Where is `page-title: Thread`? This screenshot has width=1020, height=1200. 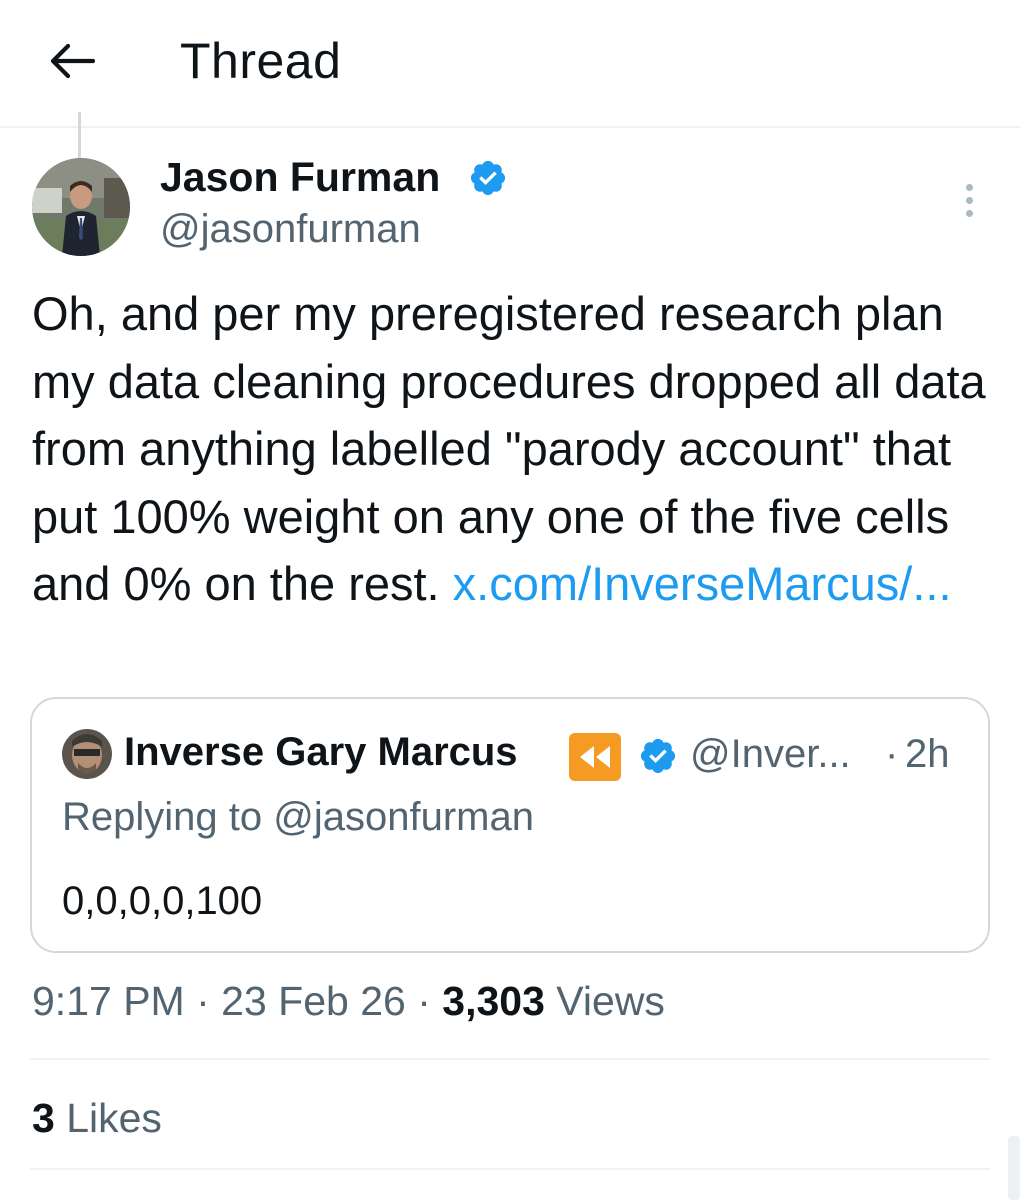
page-title: Thread is located at coordinates (261, 61).